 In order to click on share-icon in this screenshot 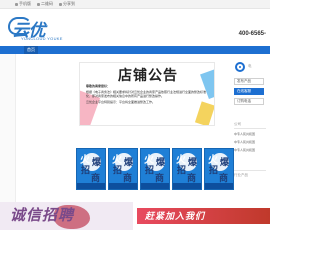, I will do `click(60, 4)`.